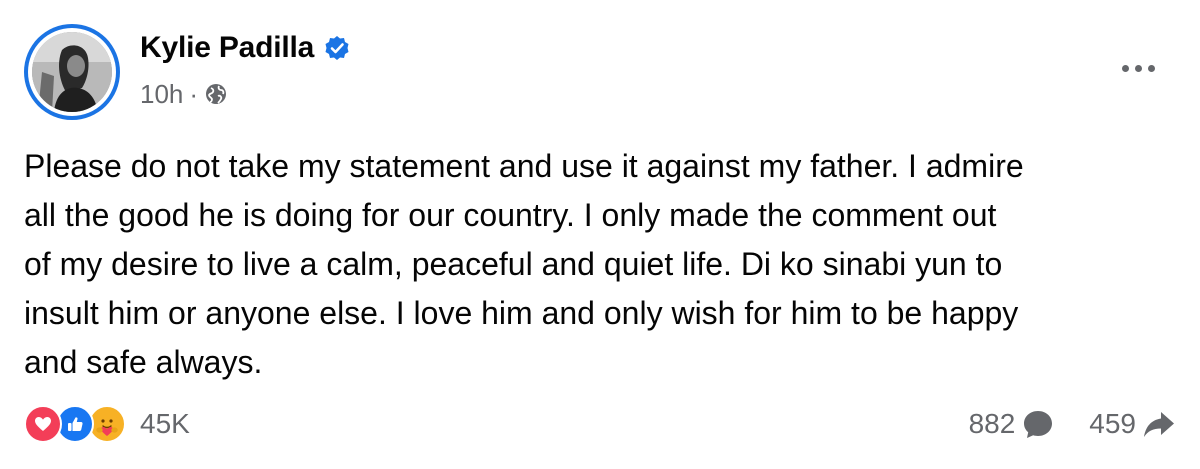  Describe the element at coordinates (227, 48) in the screenshot. I see `author-name: Kylie Padilla` at that location.